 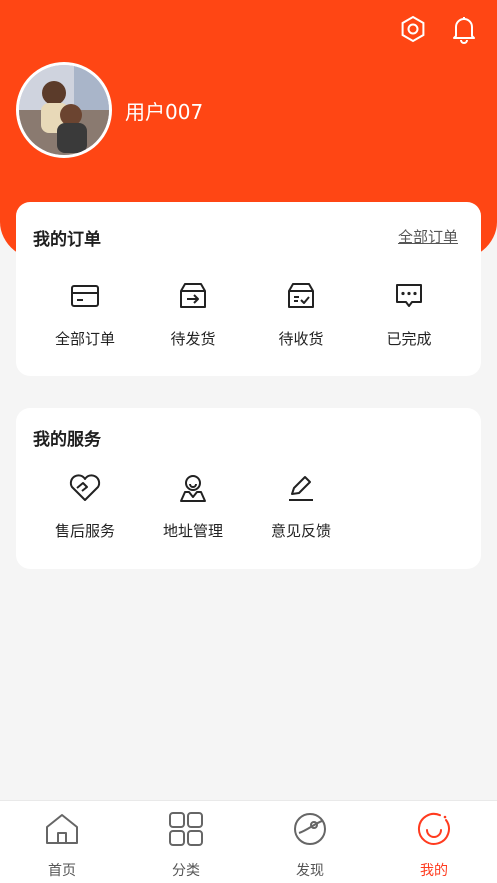 What do you see at coordinates (409, 339) in the screenshot?
I see `order-item-label: 已完成` at bounding box center [409, 339].